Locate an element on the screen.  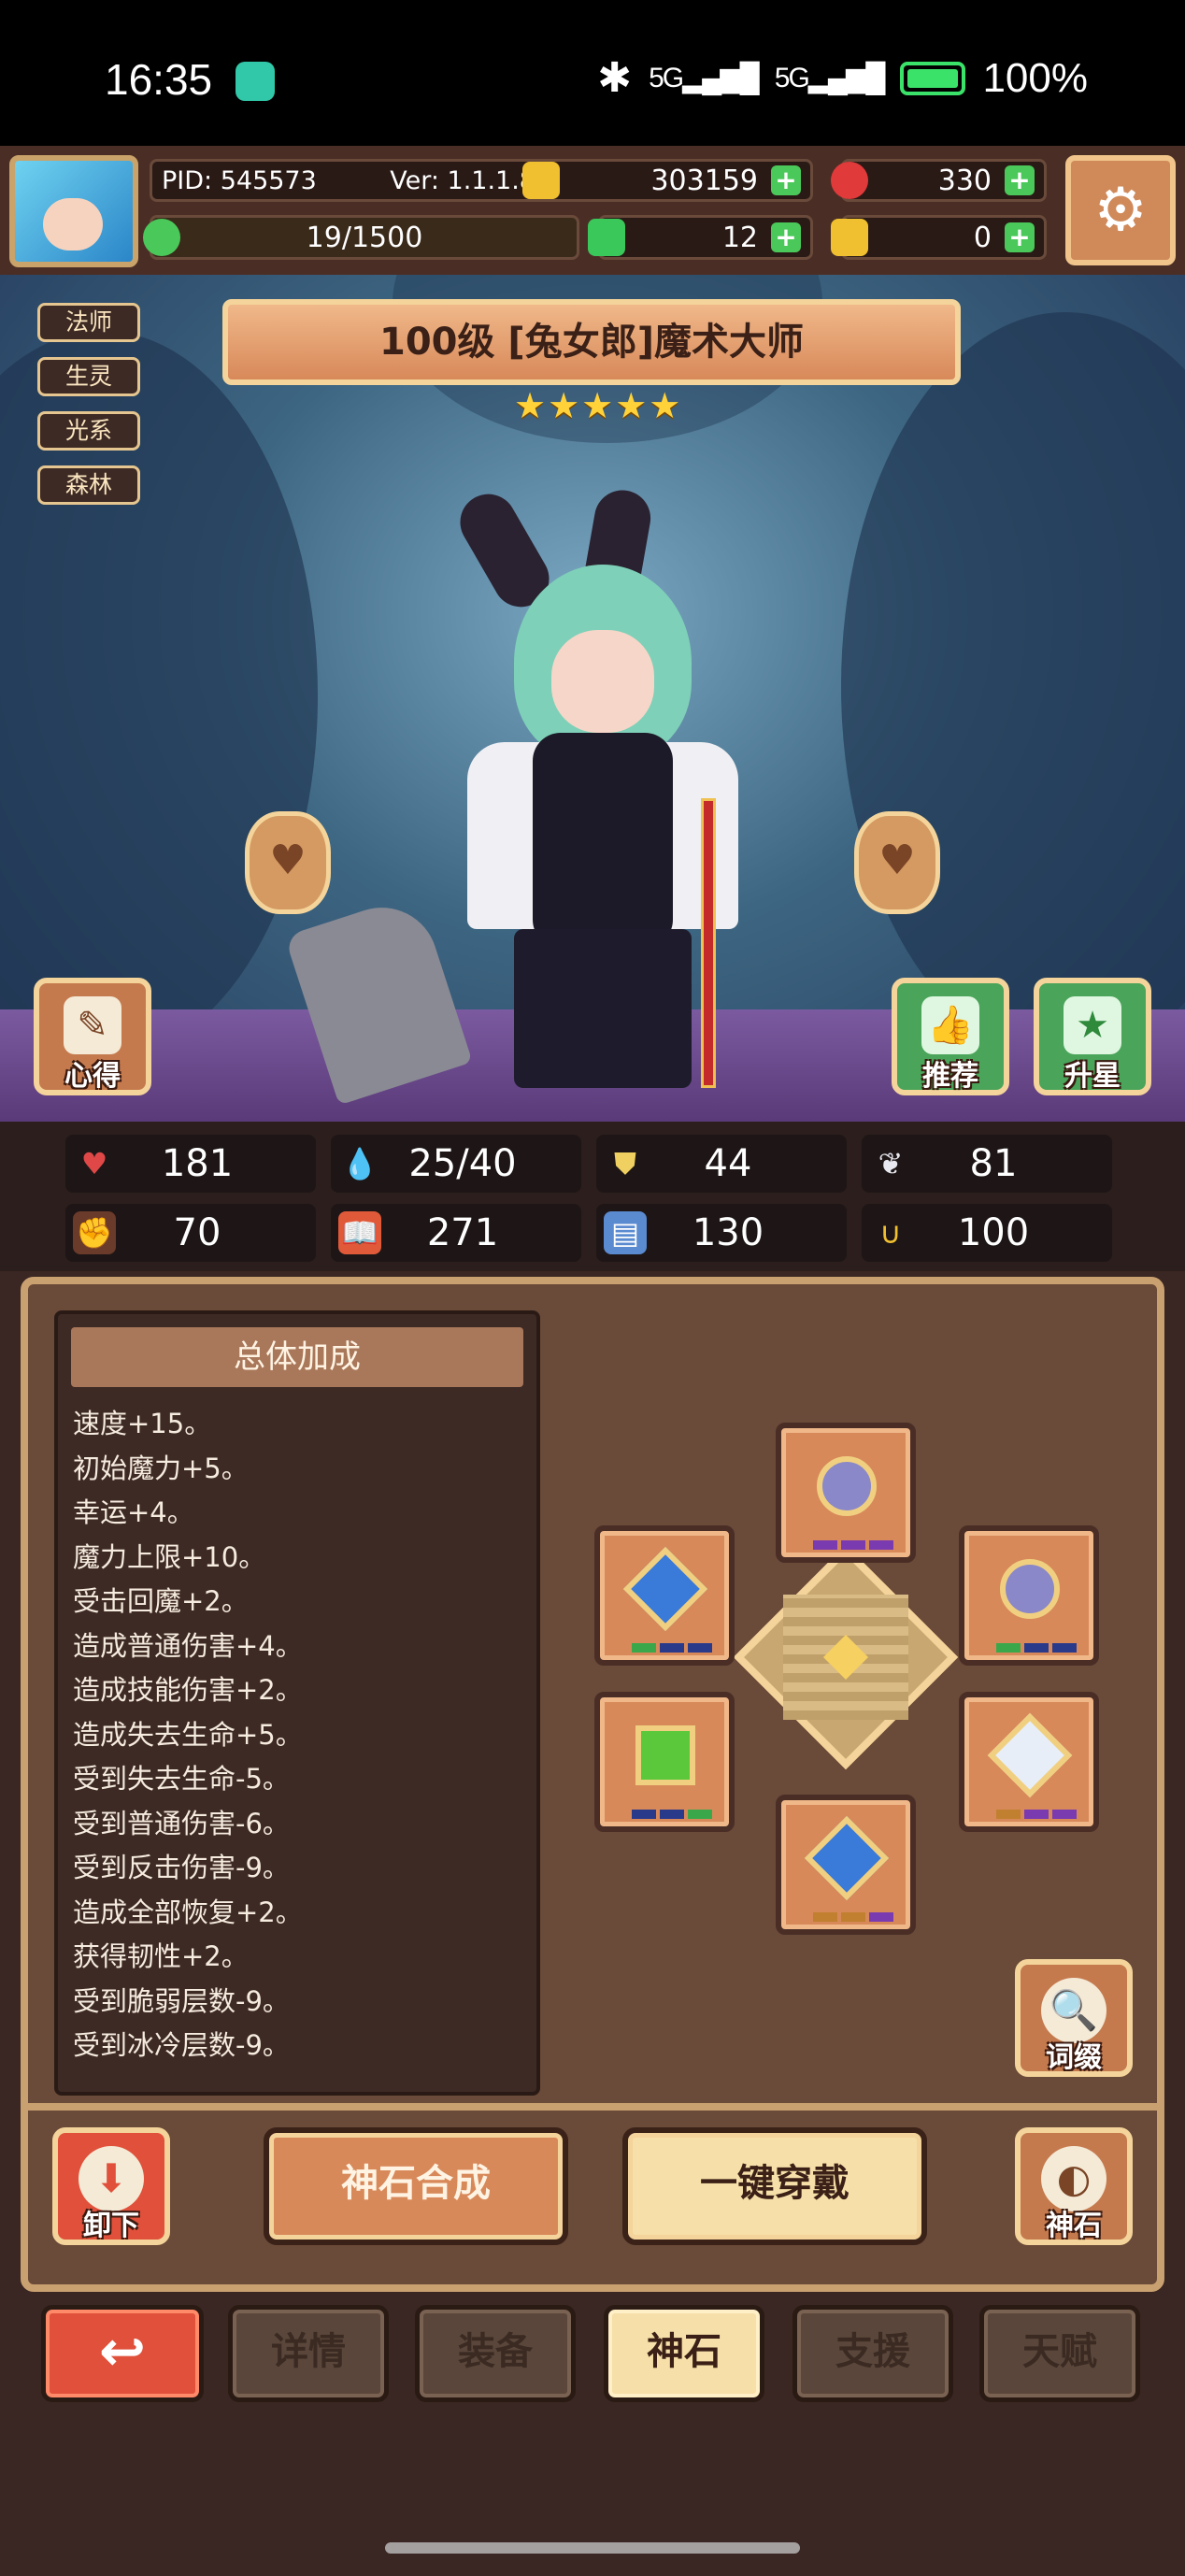
book-icon: 📖 is located at coordinates (359, 1232).